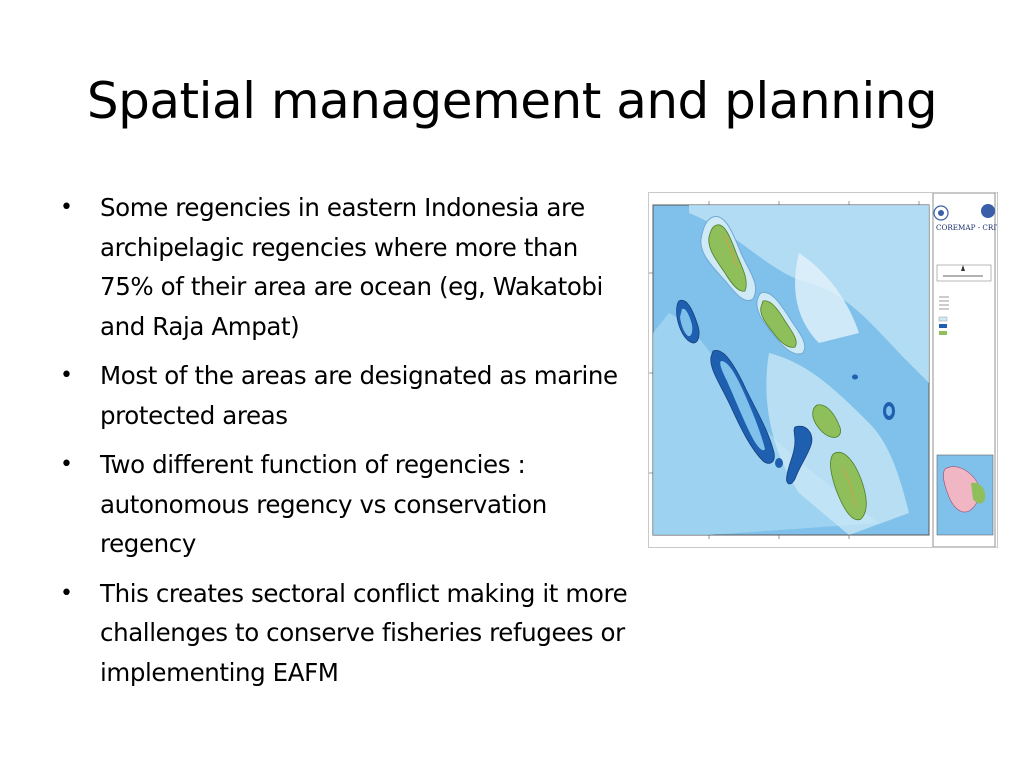 The height and width of the screenshot is (768, 1024). What do you see at coordinates (512, 101) in the screenshot?
I see `slide-title: Spatial management and planning` at bounding box center [512, 101].